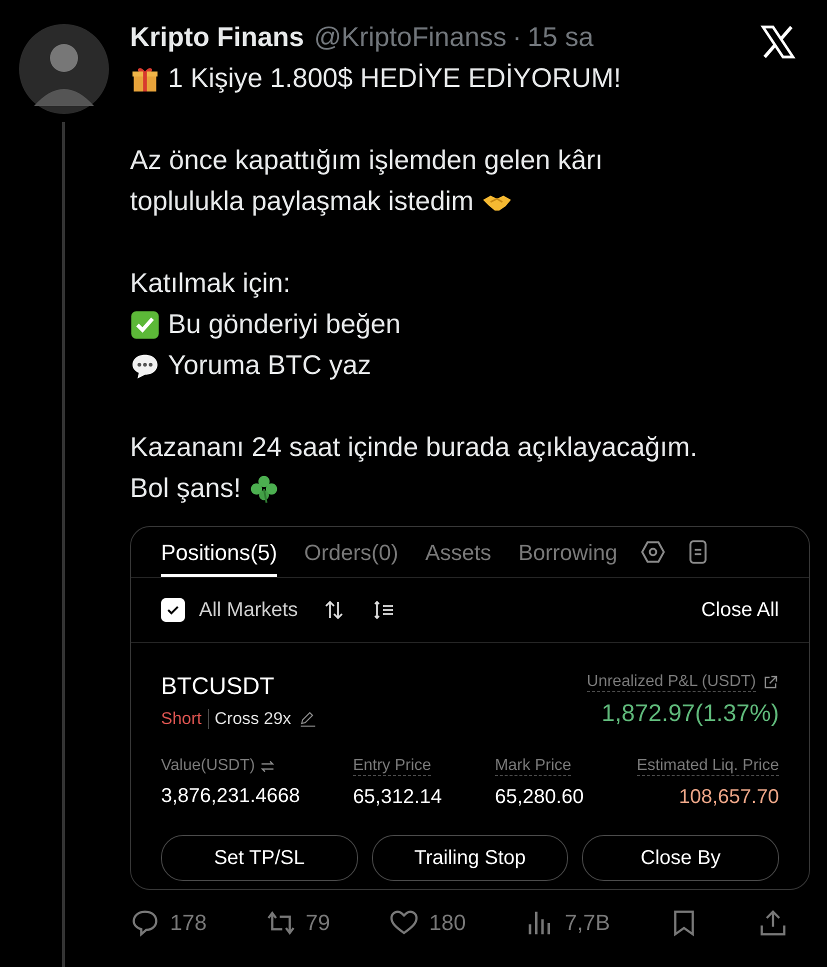 Image resolution: width=827 pixels, height=967 pixels. Describe the element at coordinates (318, 923) in the screenshot. I see `action-count: 79` at that location.